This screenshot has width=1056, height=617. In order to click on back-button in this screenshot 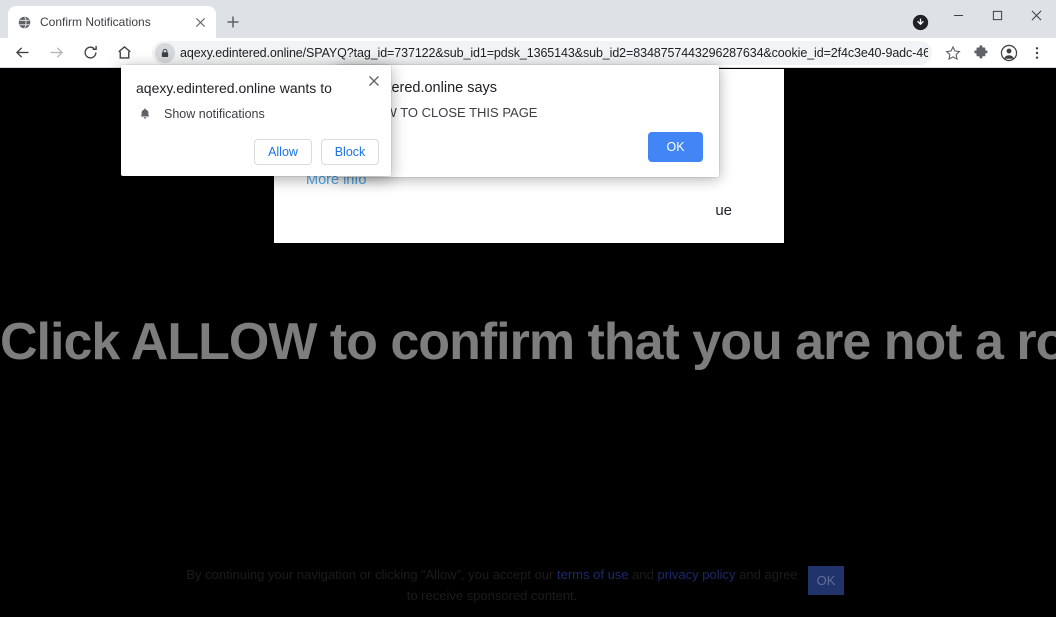, I will do `click(22, 53)`.